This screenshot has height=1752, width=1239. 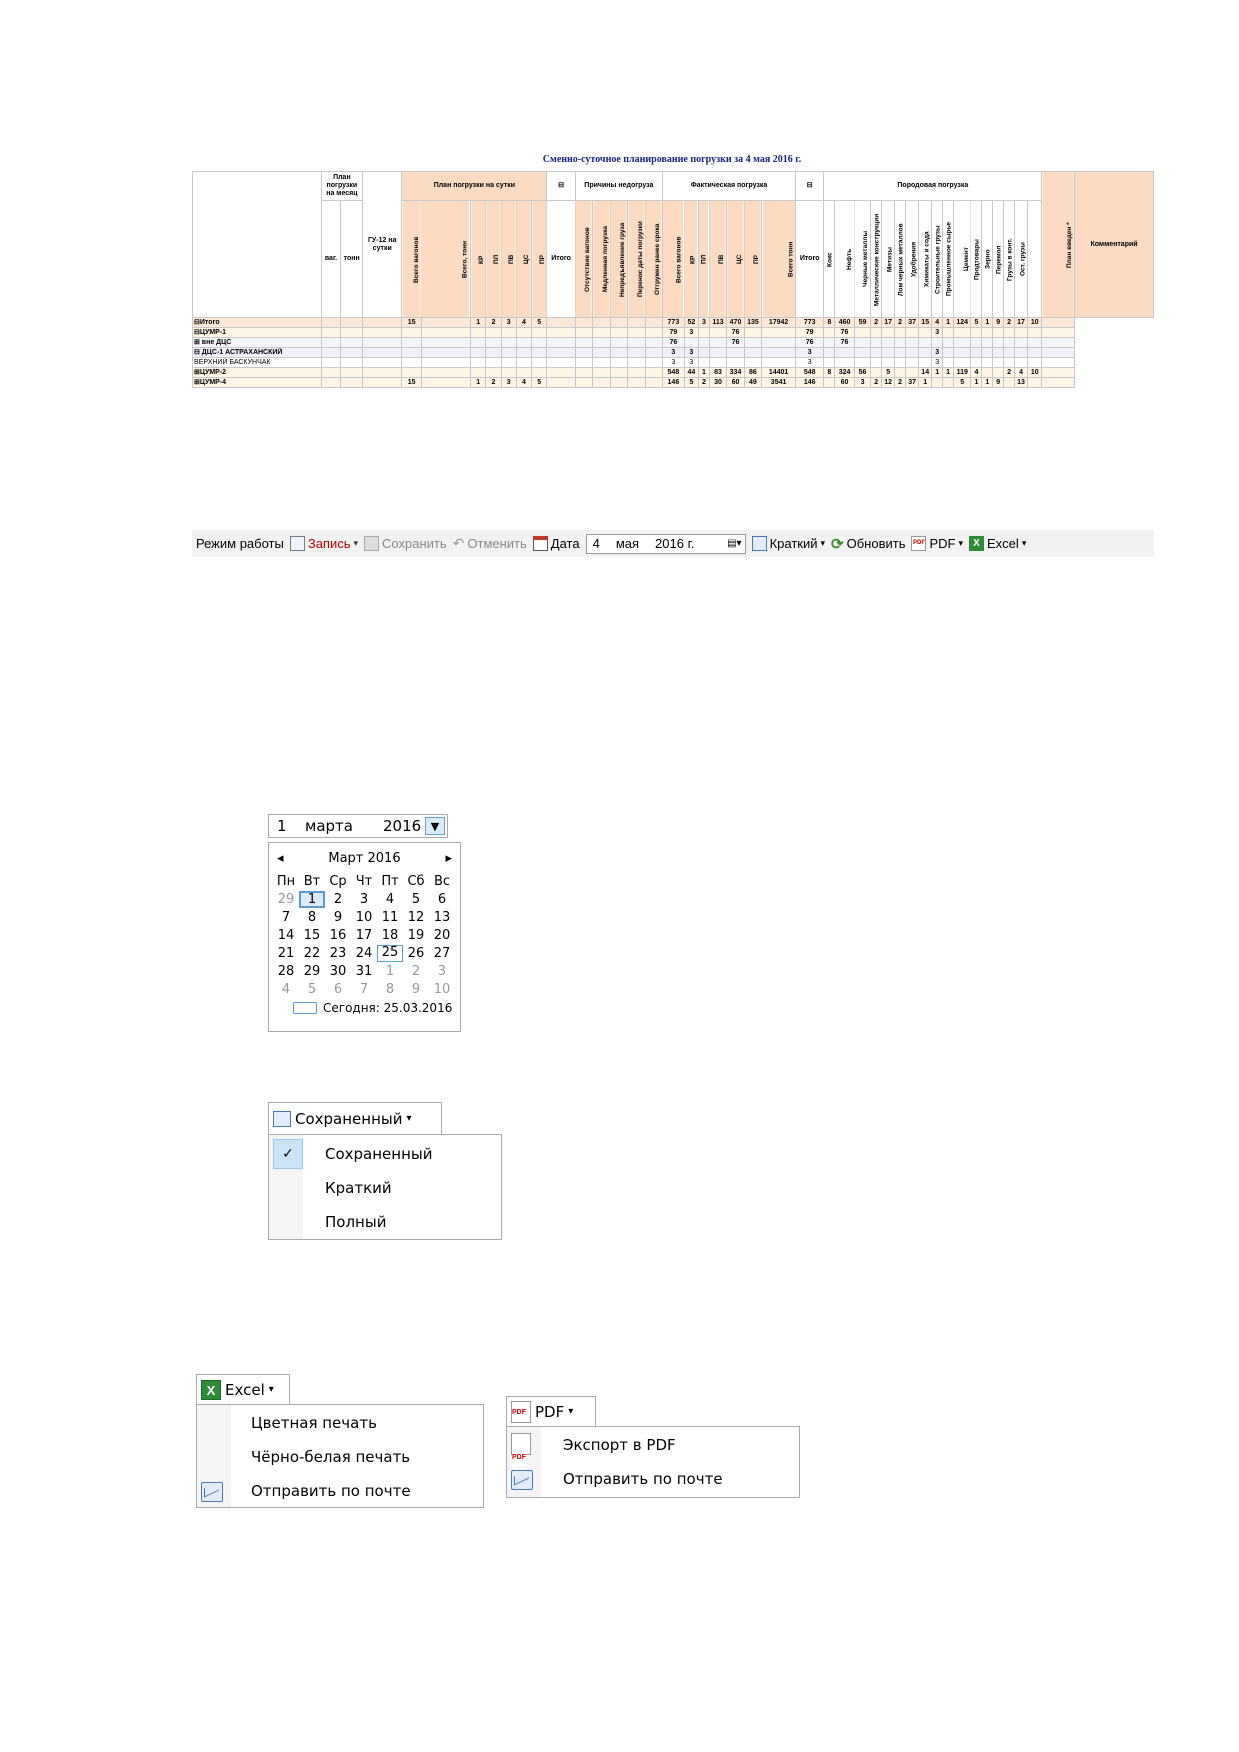 I want to click on view-menu-item-short: Краткий, so click(x=385, y=1188).